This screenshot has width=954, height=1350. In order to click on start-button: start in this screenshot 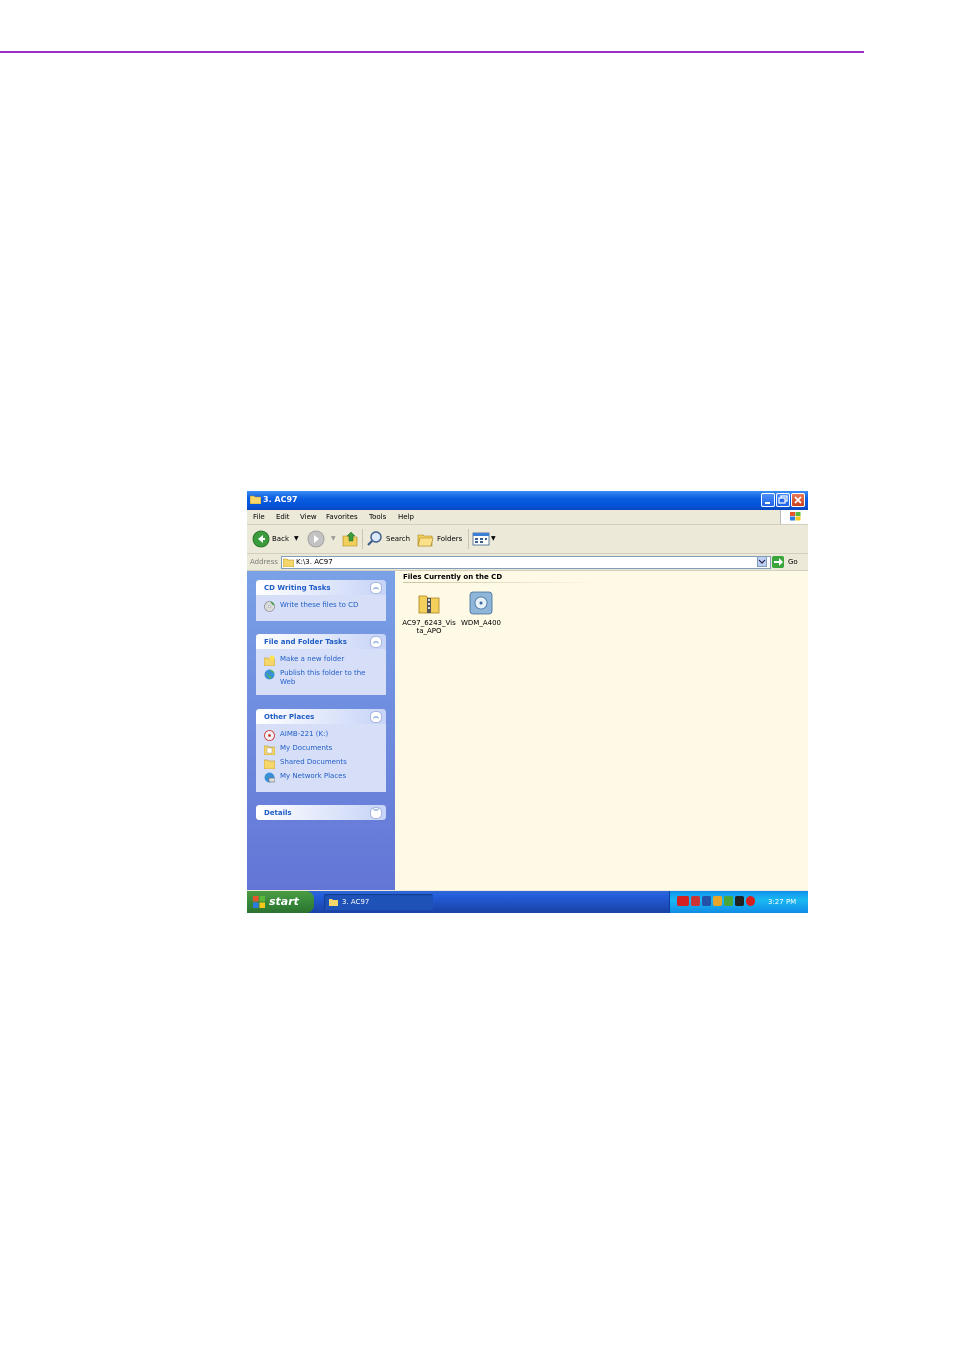, I will do `click(280, 902)`.